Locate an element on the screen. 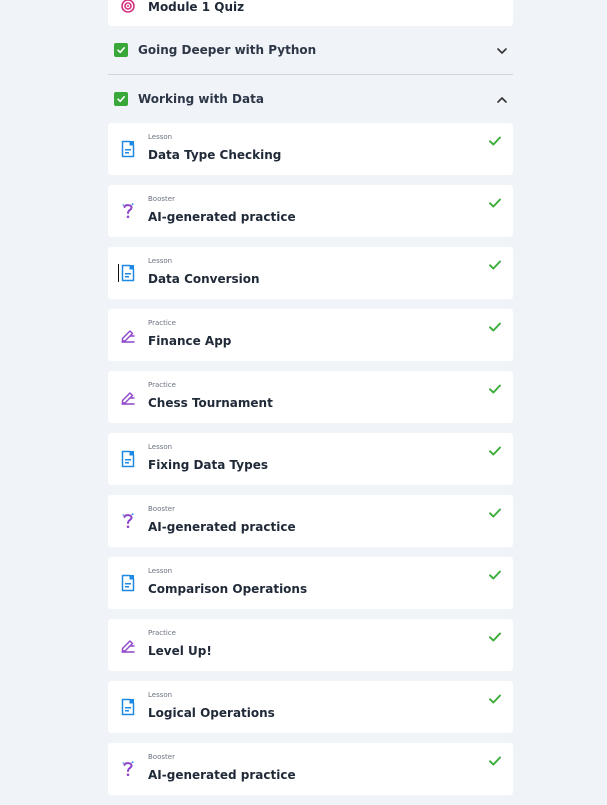 The image size is (607, 805). lesson-item: Lesson Fixing Data Types is located at coordinates (310, 459).